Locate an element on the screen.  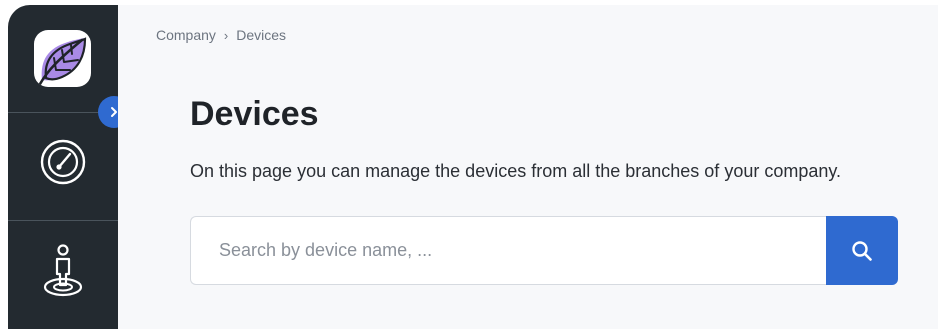
page-title: Devices is located at coordinates (254, 114).